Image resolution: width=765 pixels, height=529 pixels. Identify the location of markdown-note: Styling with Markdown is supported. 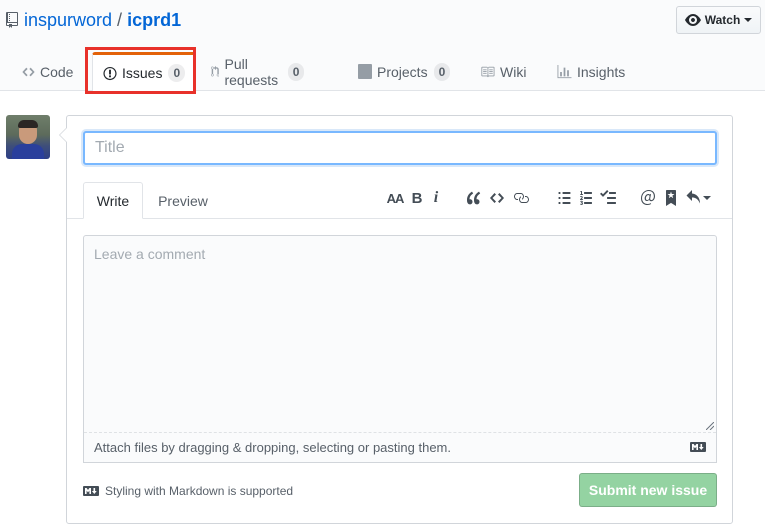
(188, 491).